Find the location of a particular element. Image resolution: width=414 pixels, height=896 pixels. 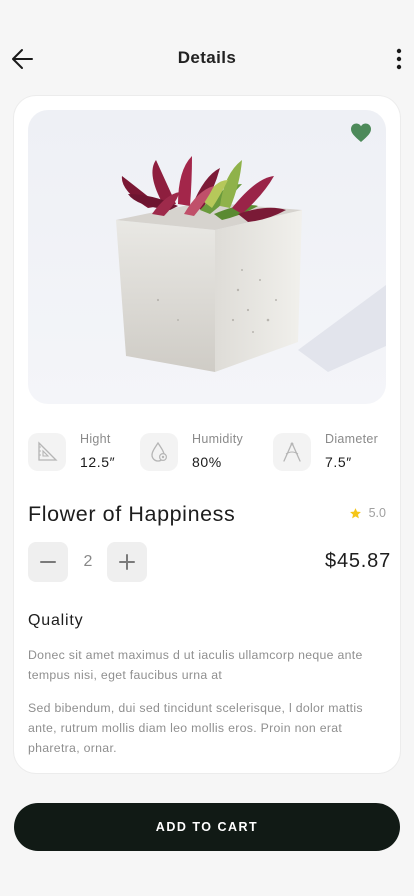

spec-list: Hight 12.5″ Humidity 80% Diameter 7.5″ is located at coordinates (214, 454).